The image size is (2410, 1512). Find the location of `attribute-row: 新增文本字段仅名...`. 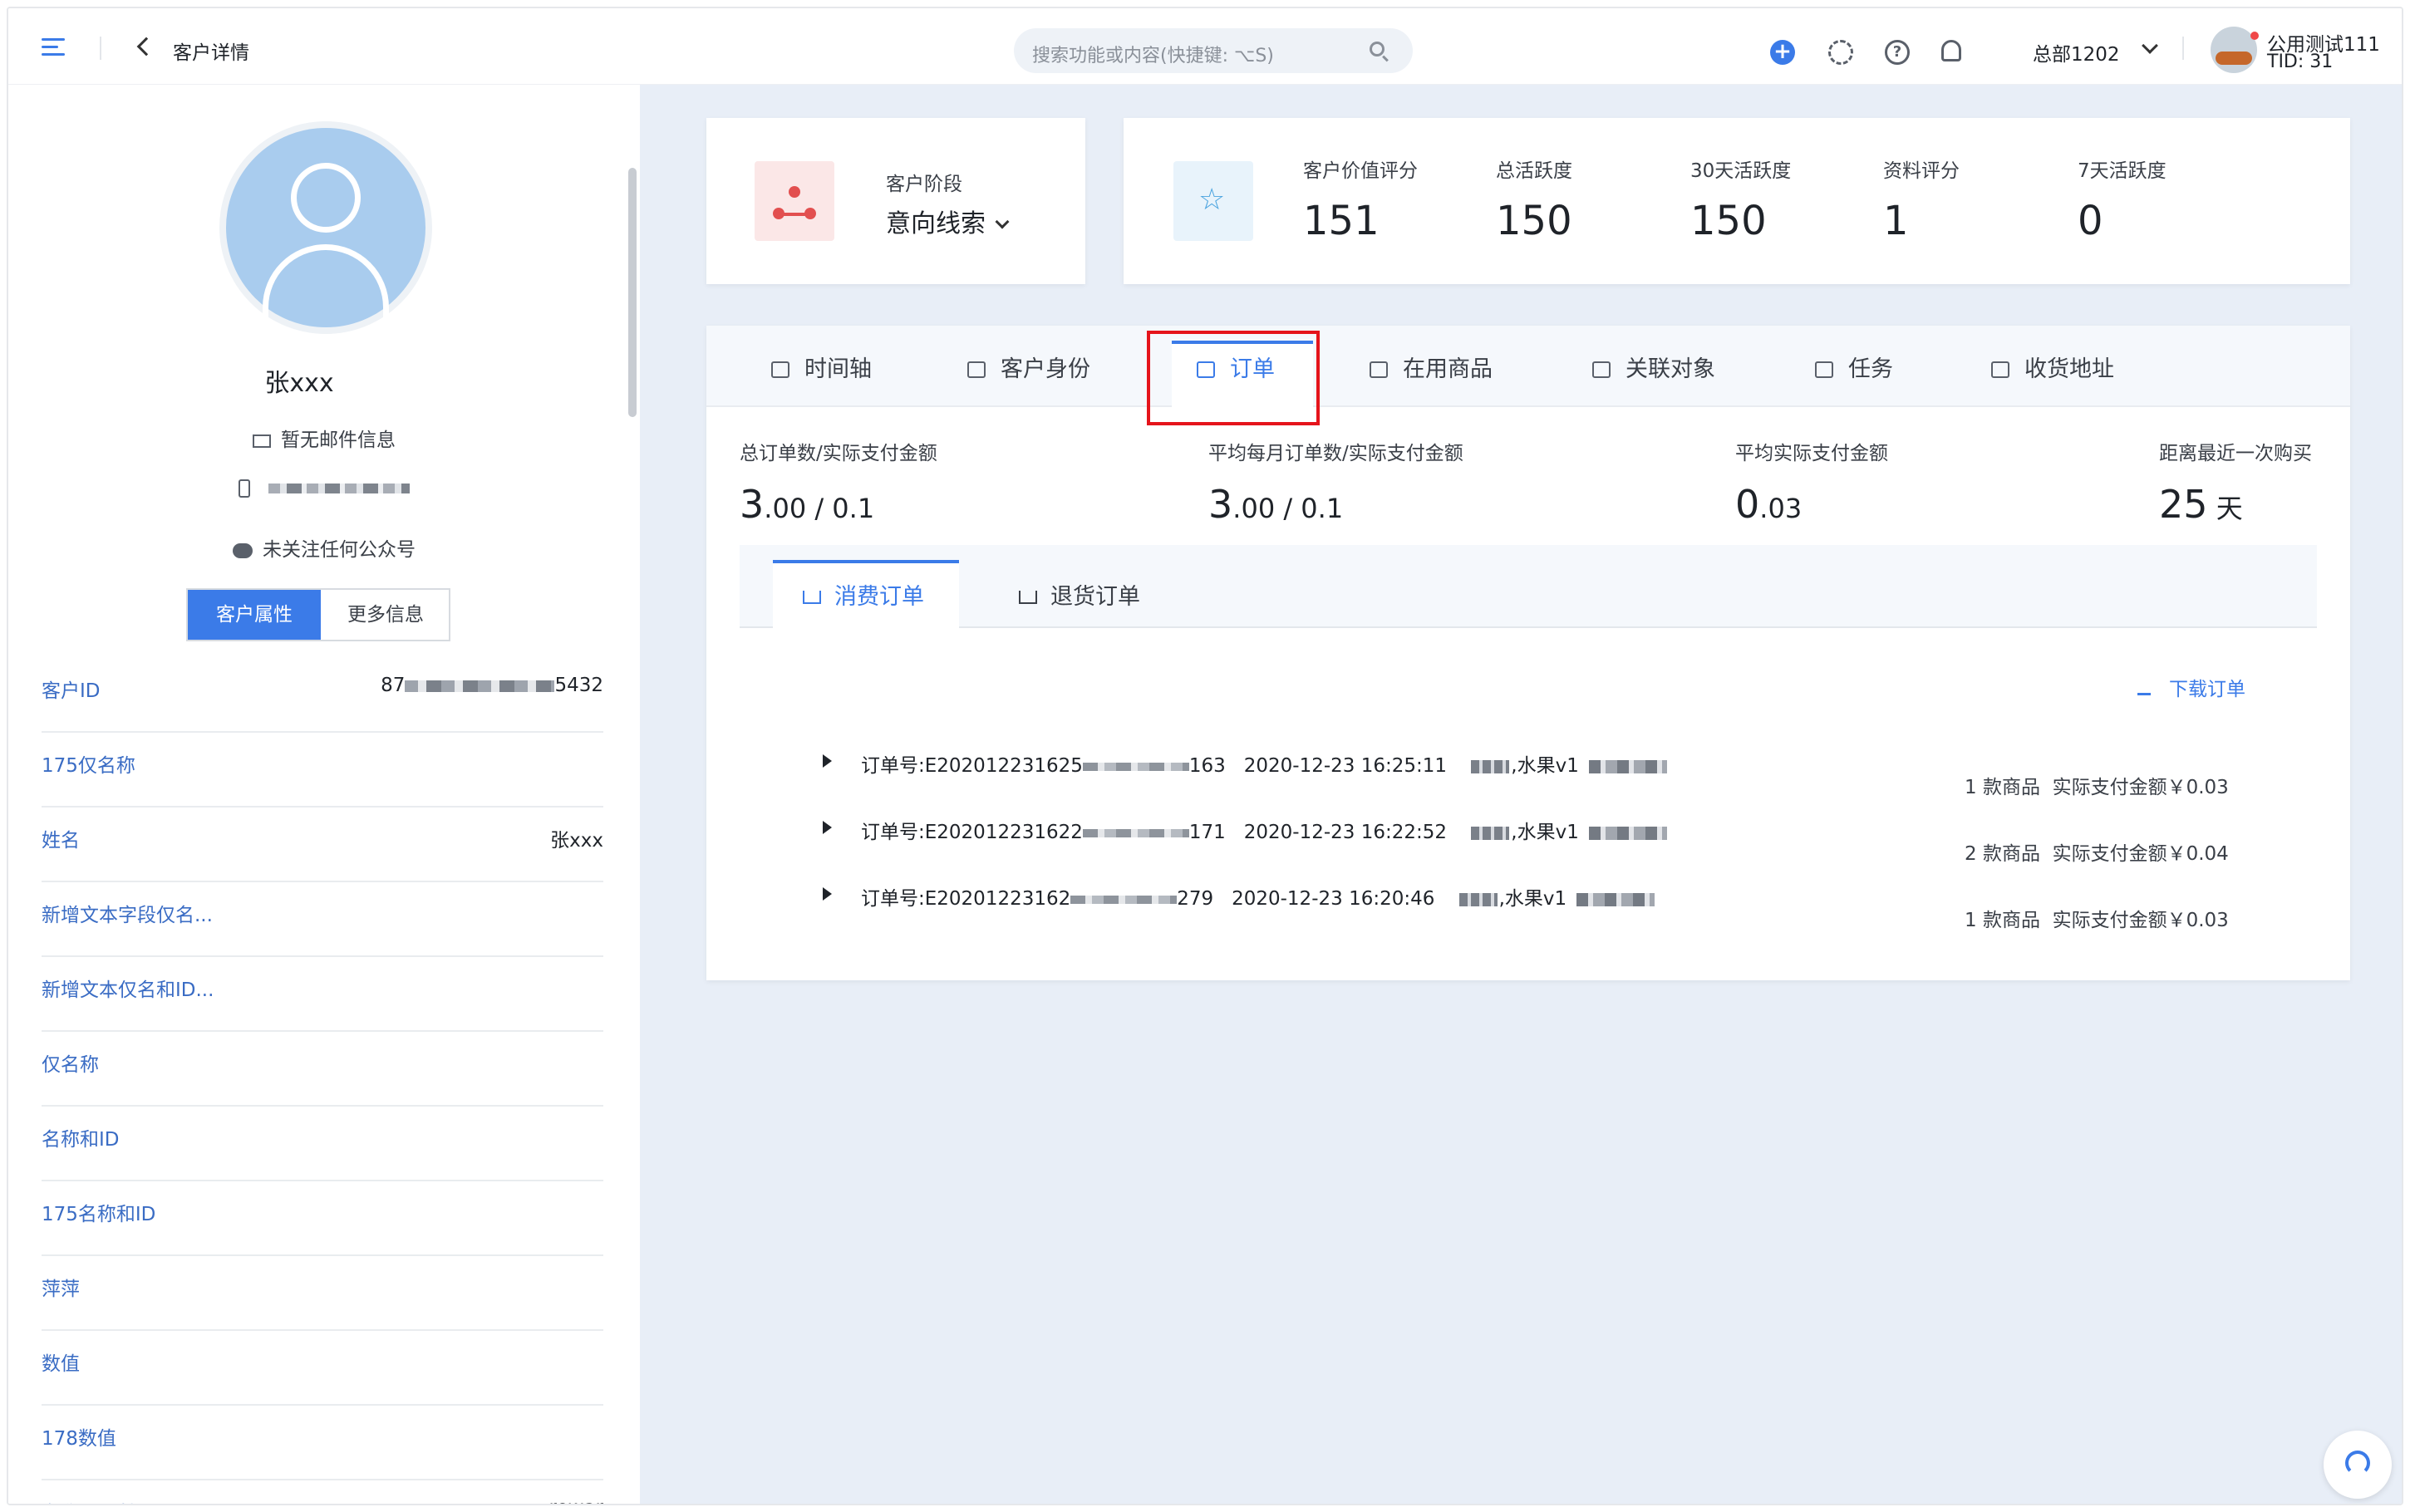

attribute-row: 新增文本字段仅名... is located at coordinates (322, 920).